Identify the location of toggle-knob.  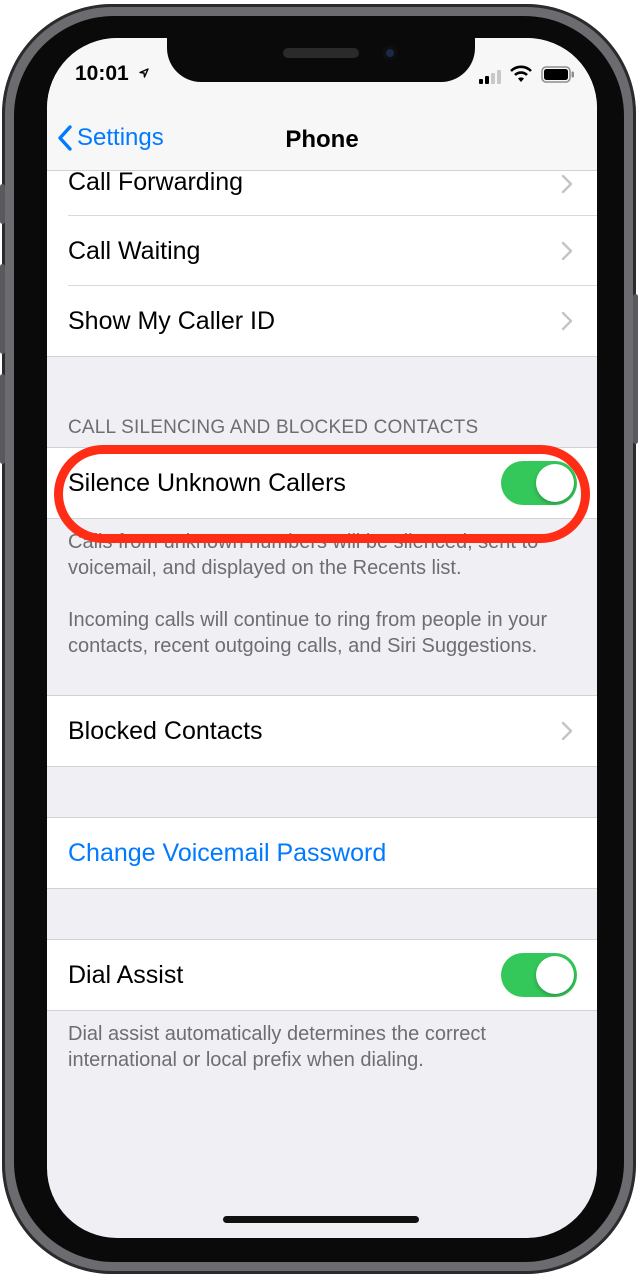
(555, 975).